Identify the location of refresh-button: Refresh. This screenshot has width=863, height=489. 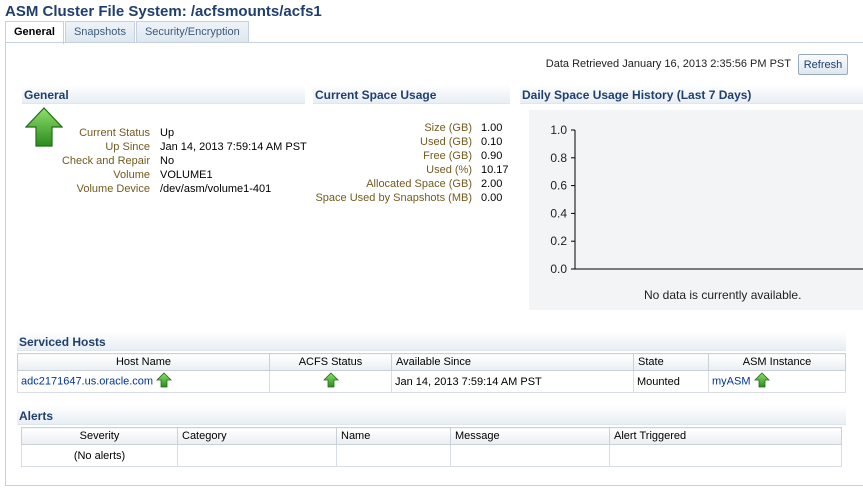
(823, 64).